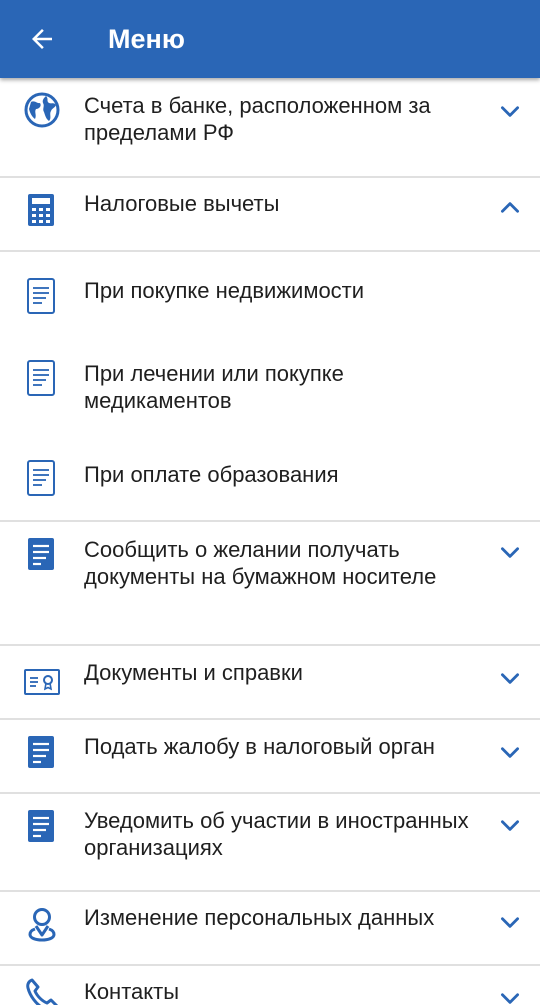  I want to click on submenu-item-treatment: При лечении или покупке медикаментов, so click(270, 383).